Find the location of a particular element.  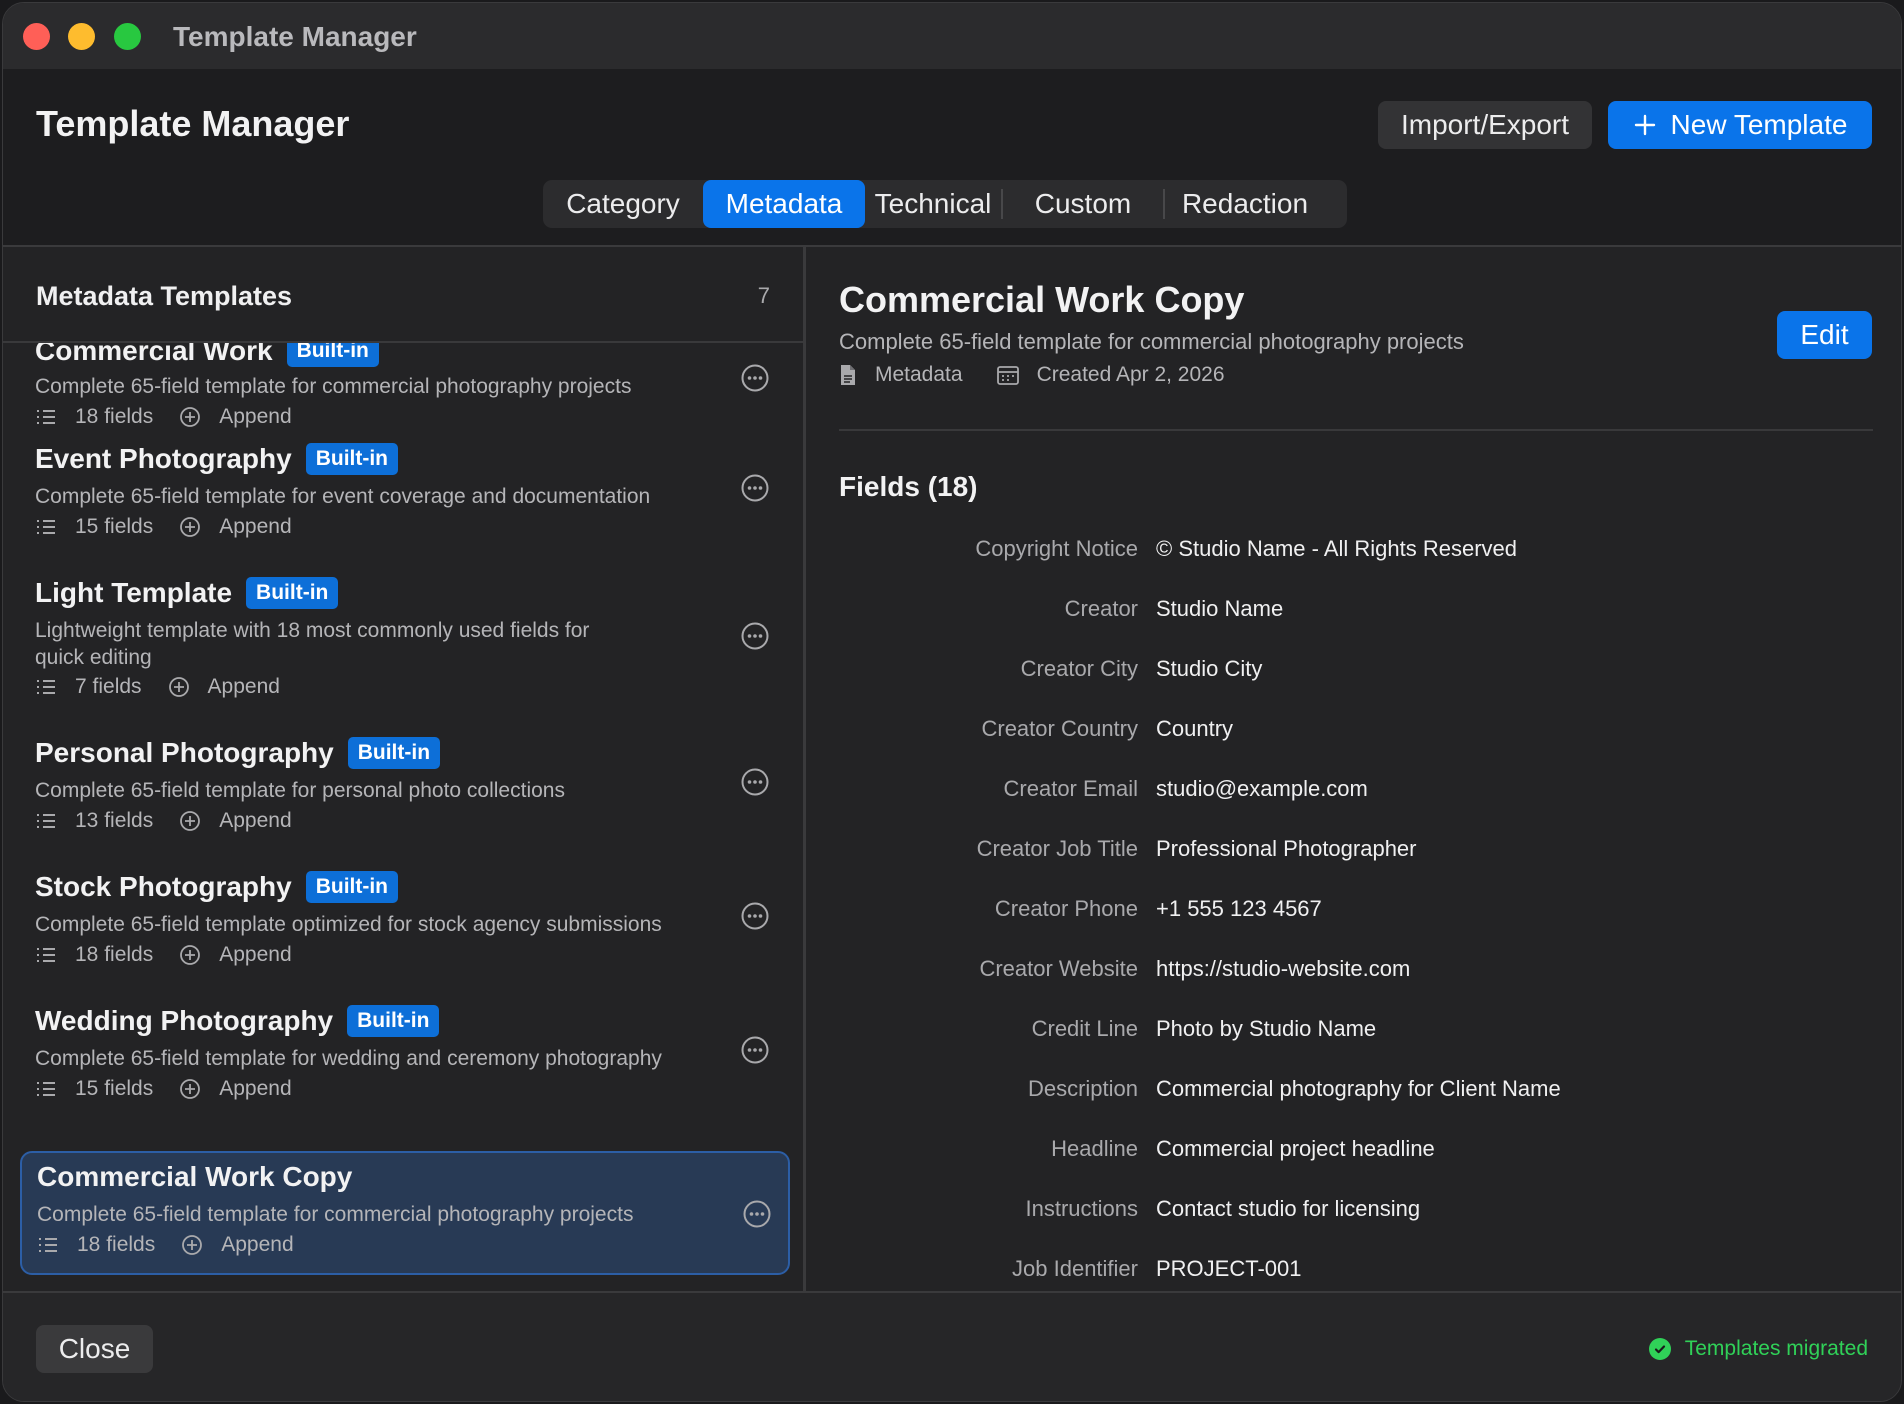

tab-category: Category is located at coordinates (623, 204).